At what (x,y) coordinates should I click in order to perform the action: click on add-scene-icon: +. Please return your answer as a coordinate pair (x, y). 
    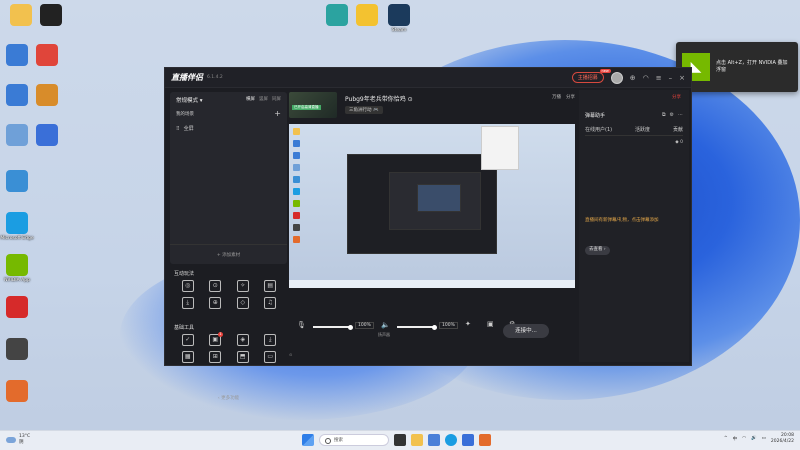
    Looking at the image, I should click on (277, 113).